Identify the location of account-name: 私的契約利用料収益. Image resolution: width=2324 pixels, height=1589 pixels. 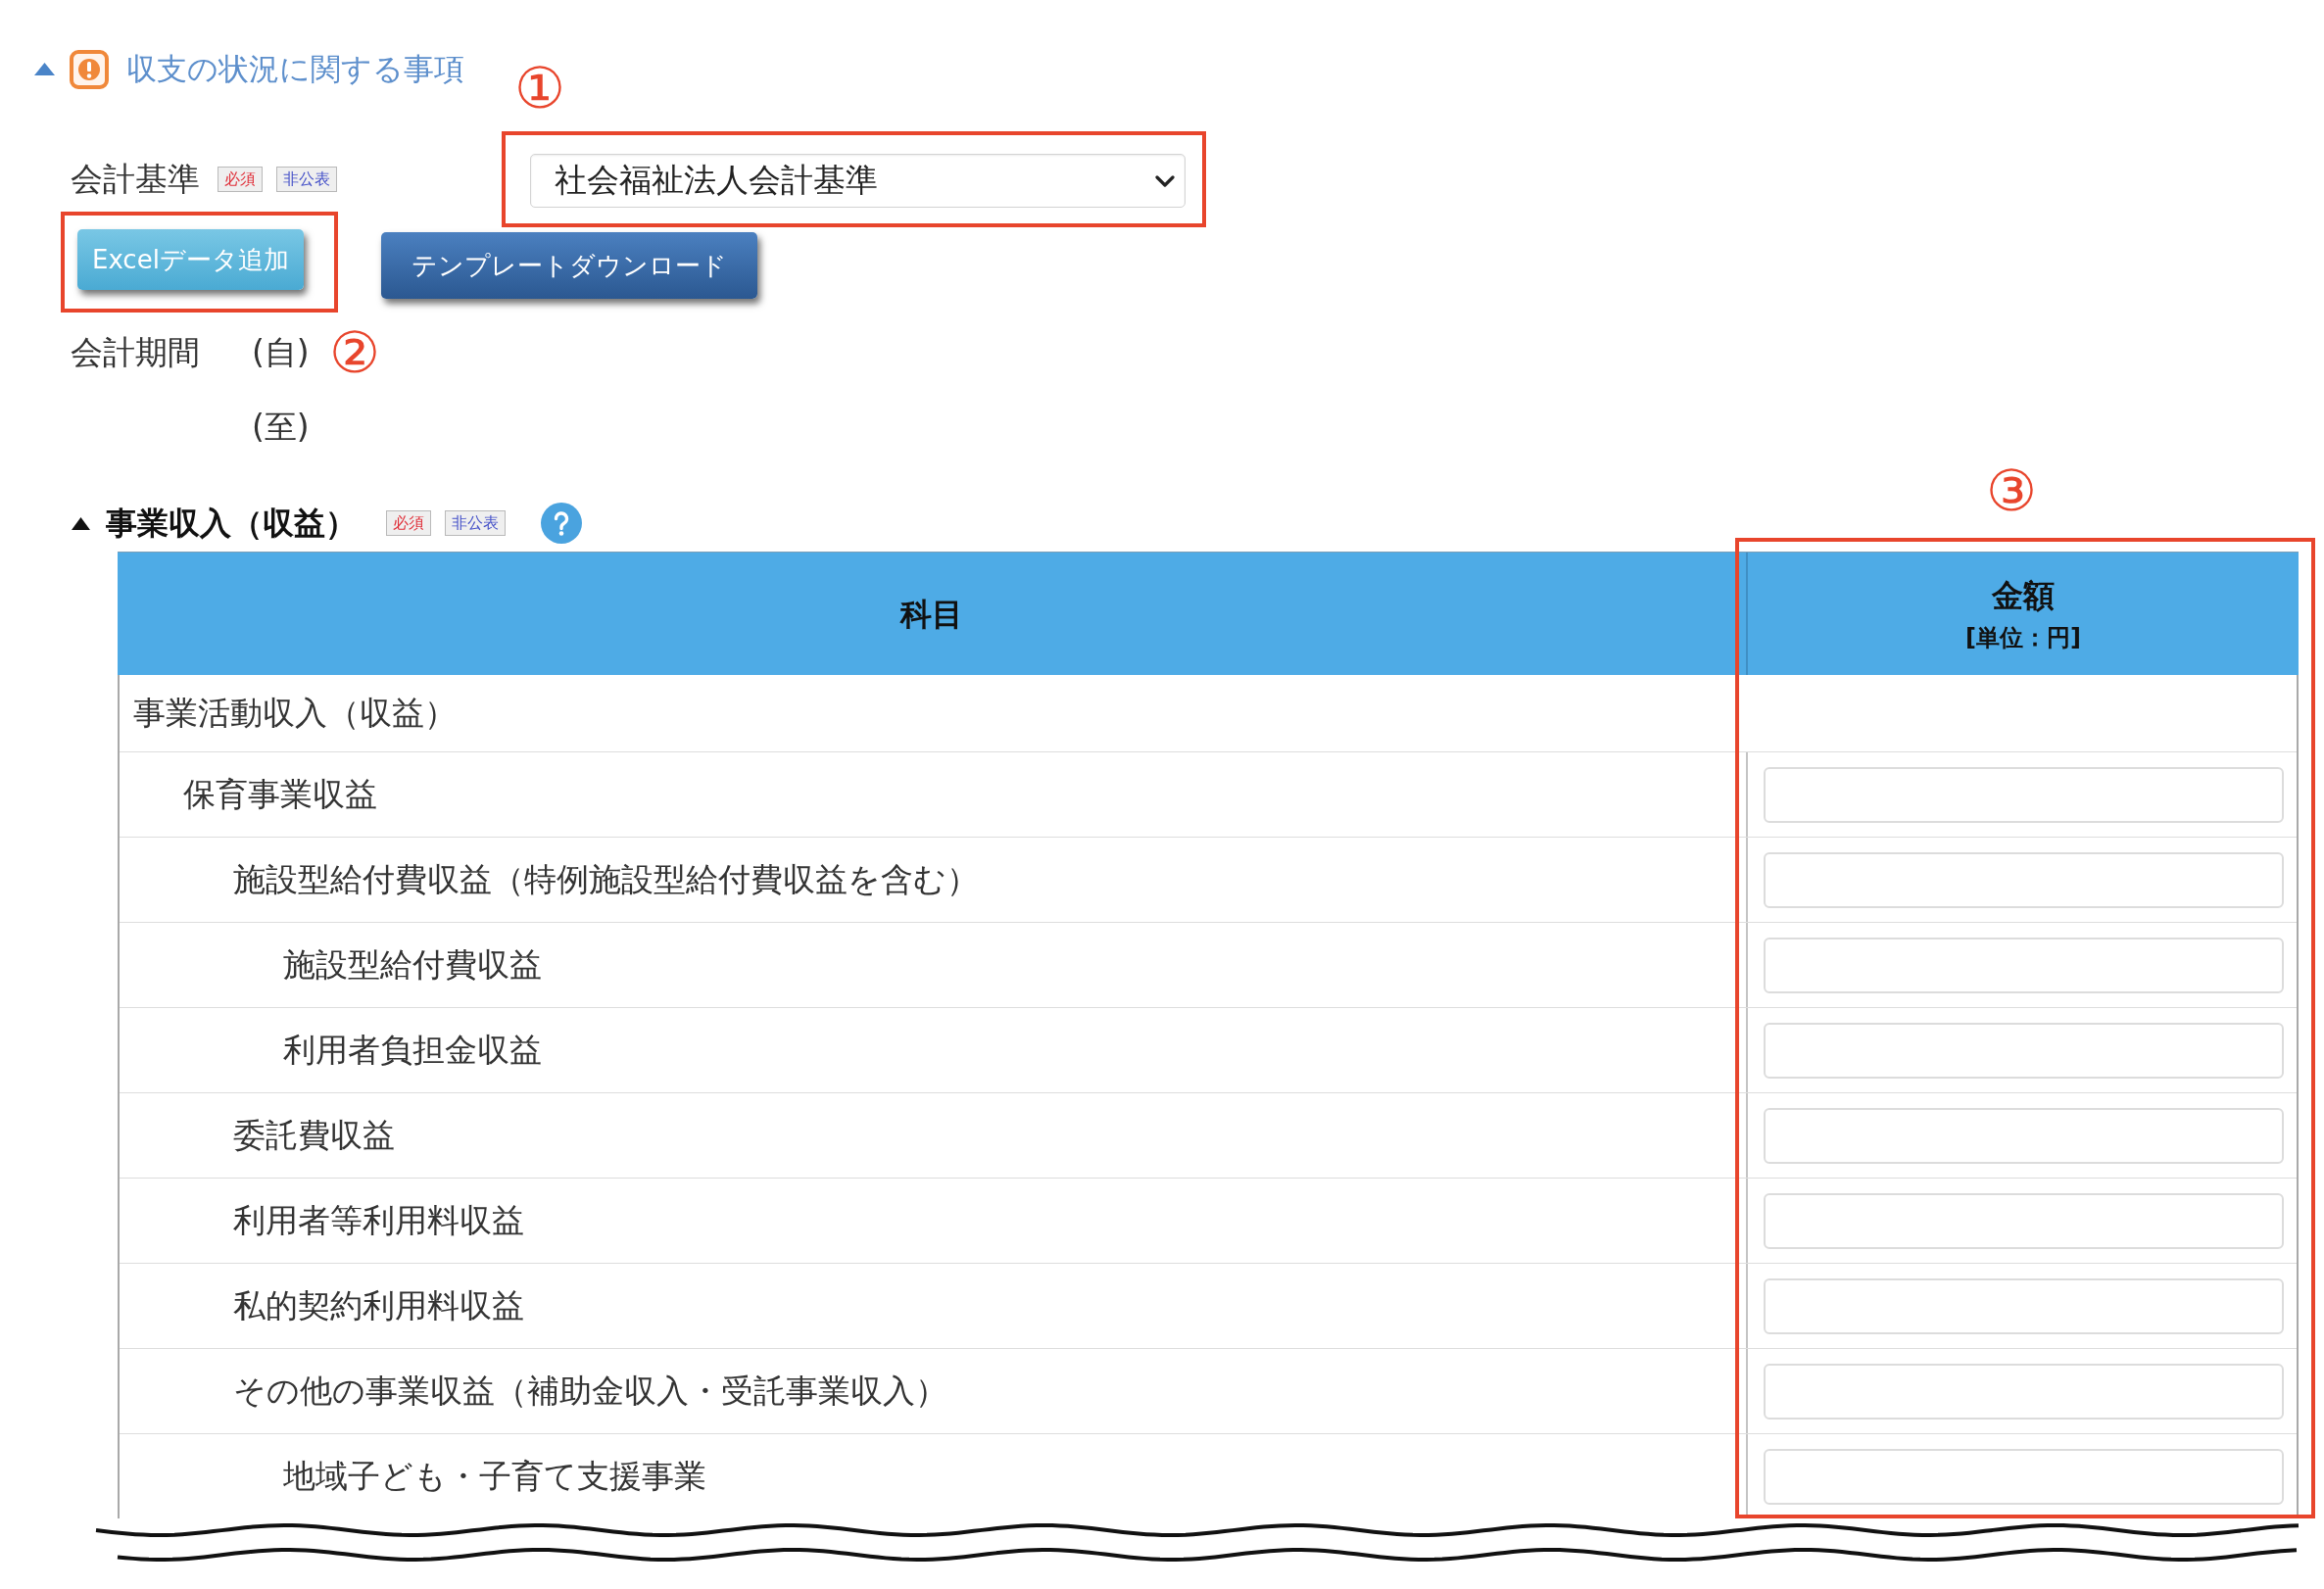
(378, 1305).